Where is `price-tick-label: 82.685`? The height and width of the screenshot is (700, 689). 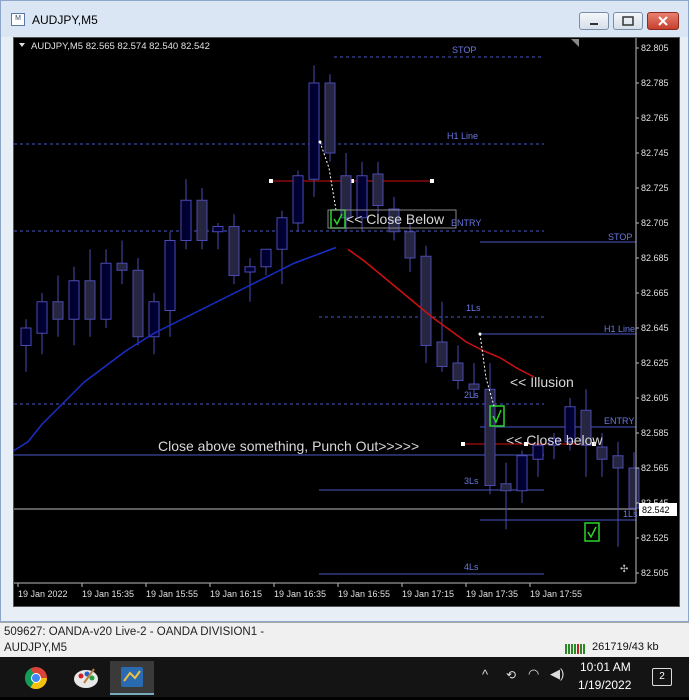
price-tick-label: 82.685 is located at coordinates (655, 258).